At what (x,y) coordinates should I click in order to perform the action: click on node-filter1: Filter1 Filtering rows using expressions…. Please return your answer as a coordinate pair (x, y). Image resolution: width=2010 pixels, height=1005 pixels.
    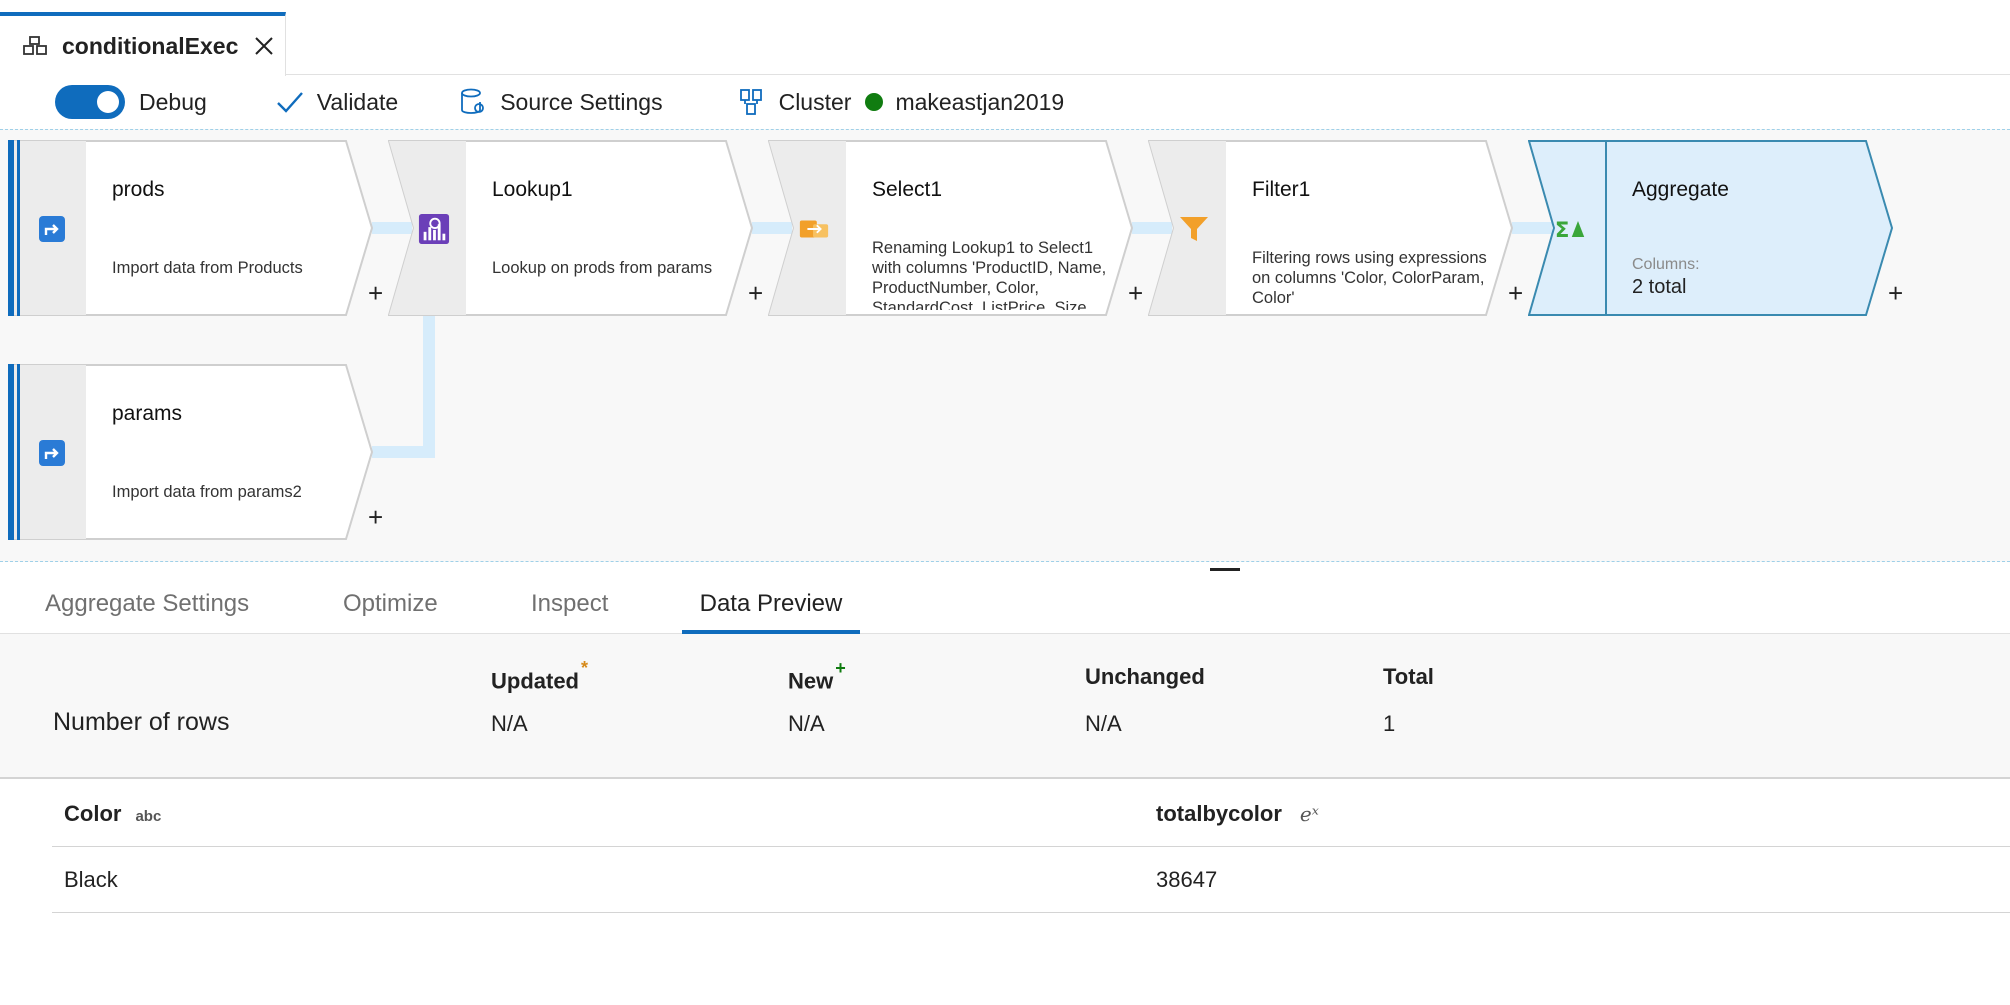
    Looking at the image, I should click on (1335, 228).